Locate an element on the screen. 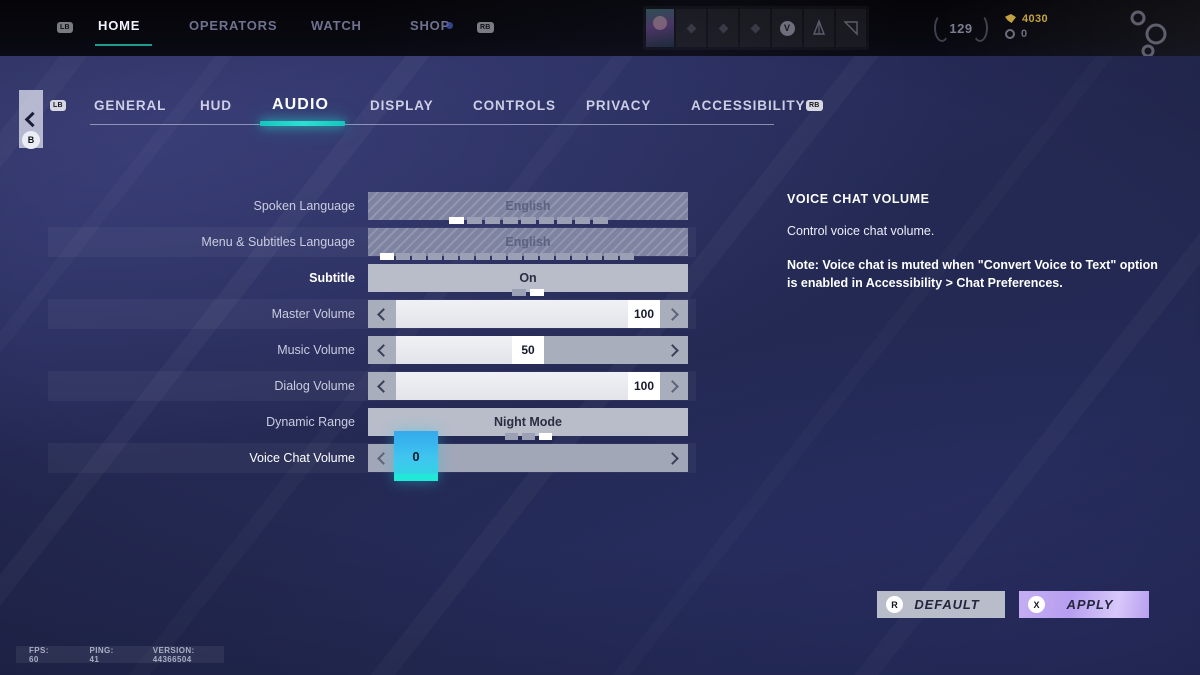 The height and width of the screenshot is (675, 1200). setting-control: 0 is located at coordinates (528, 456).